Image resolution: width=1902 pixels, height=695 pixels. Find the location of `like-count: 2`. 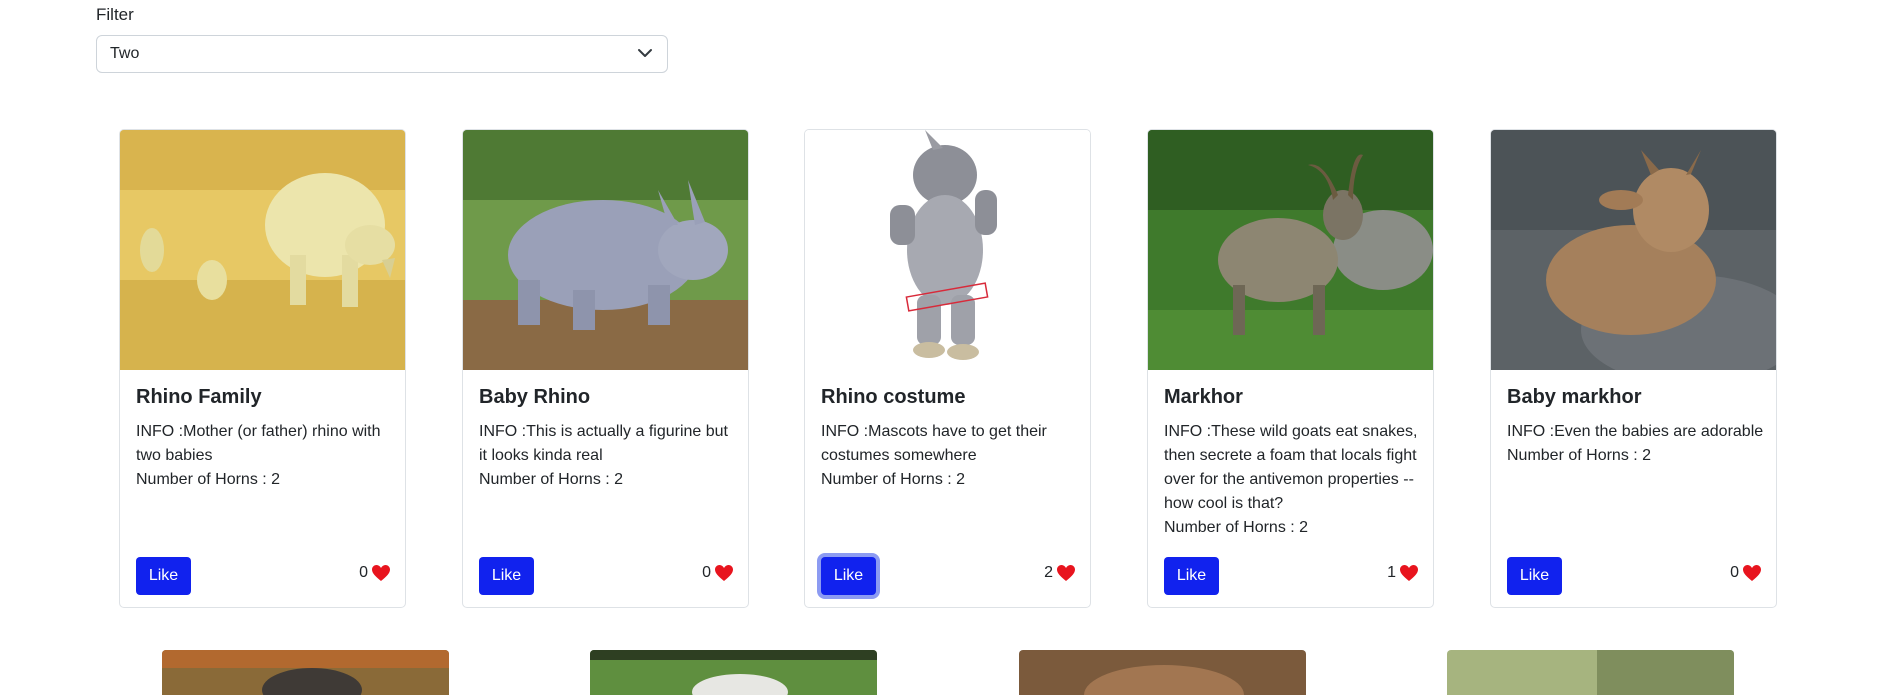

like-count: 2 is located at coordinates (1060, 573).